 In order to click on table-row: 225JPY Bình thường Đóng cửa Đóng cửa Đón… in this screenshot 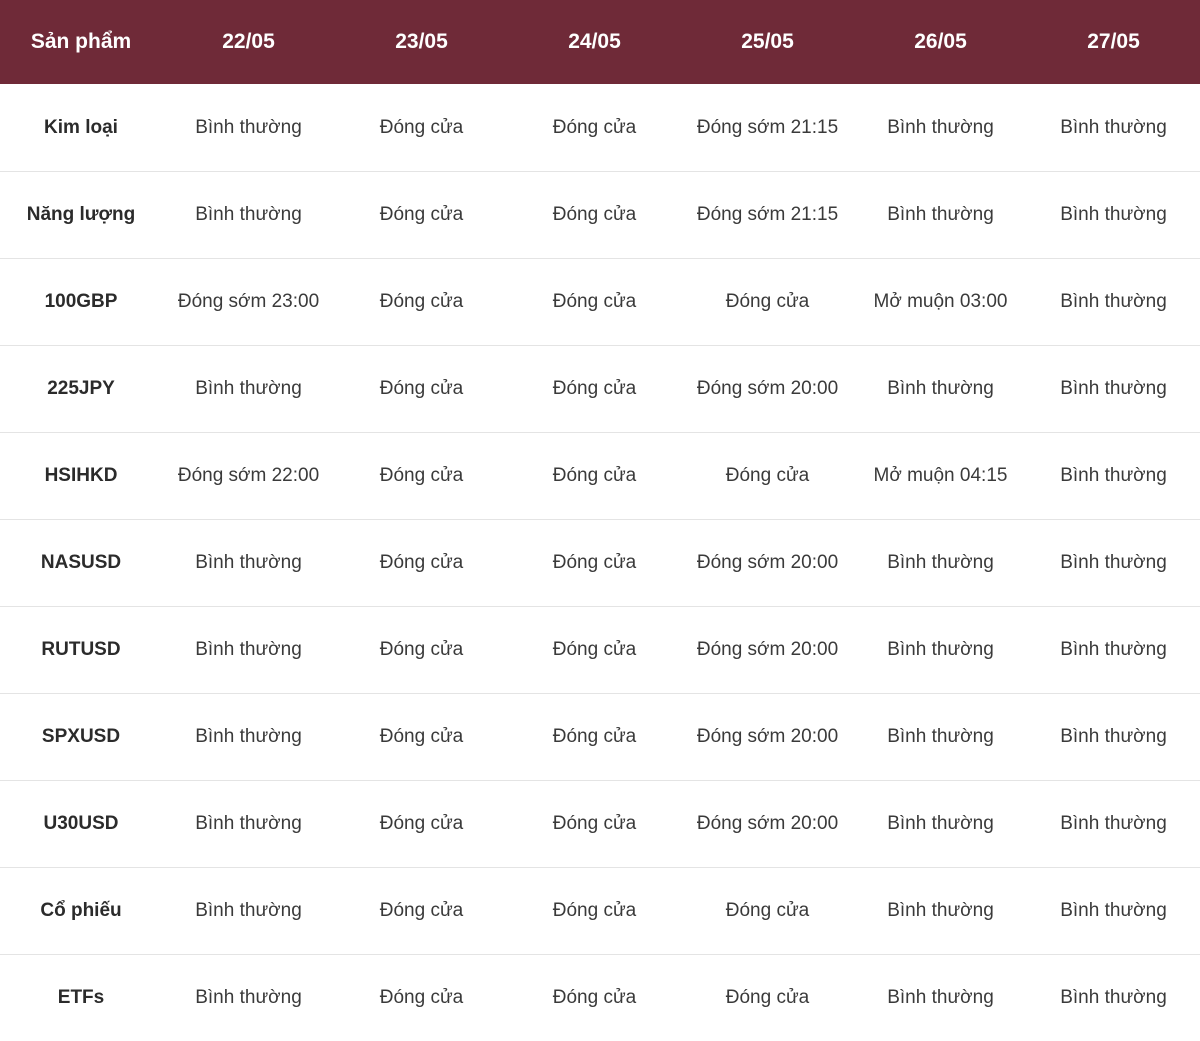, I will do `click(600, 388)`.